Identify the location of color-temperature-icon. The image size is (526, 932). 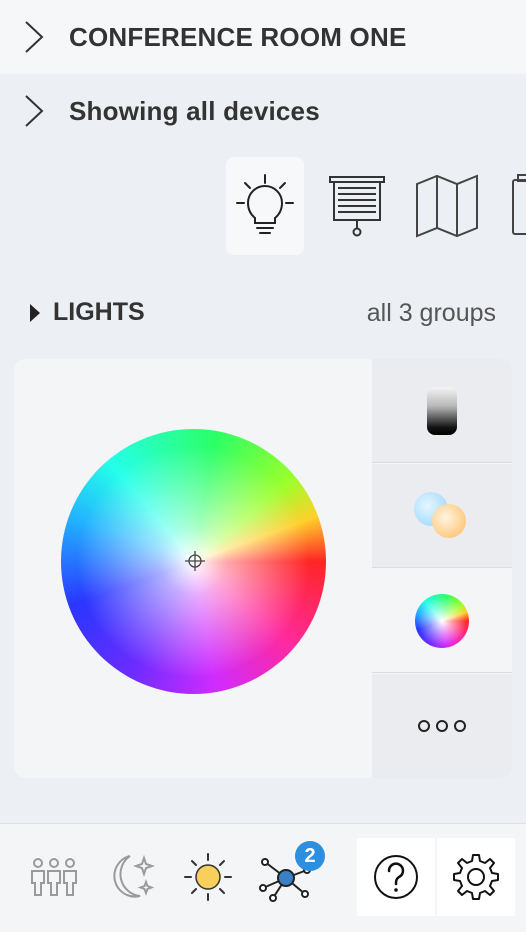
(442, 515).